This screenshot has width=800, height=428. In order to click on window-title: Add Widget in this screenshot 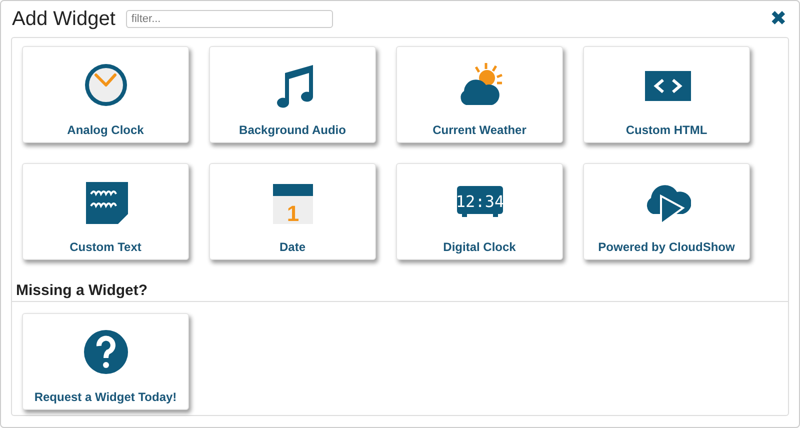, I will do `click(64, 19)`.